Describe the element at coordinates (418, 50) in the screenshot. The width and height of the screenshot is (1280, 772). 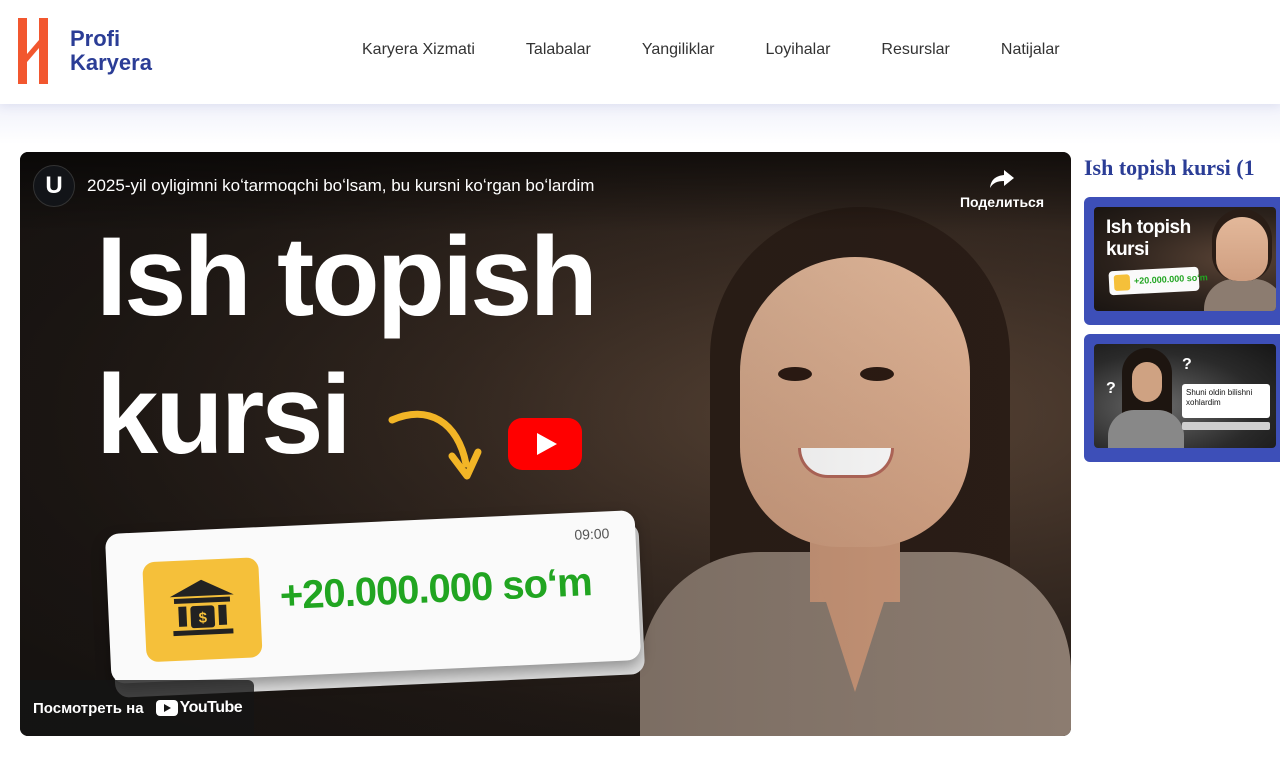
I see `nav-karyera-xizmati: Karyera Xizmati` at that location.